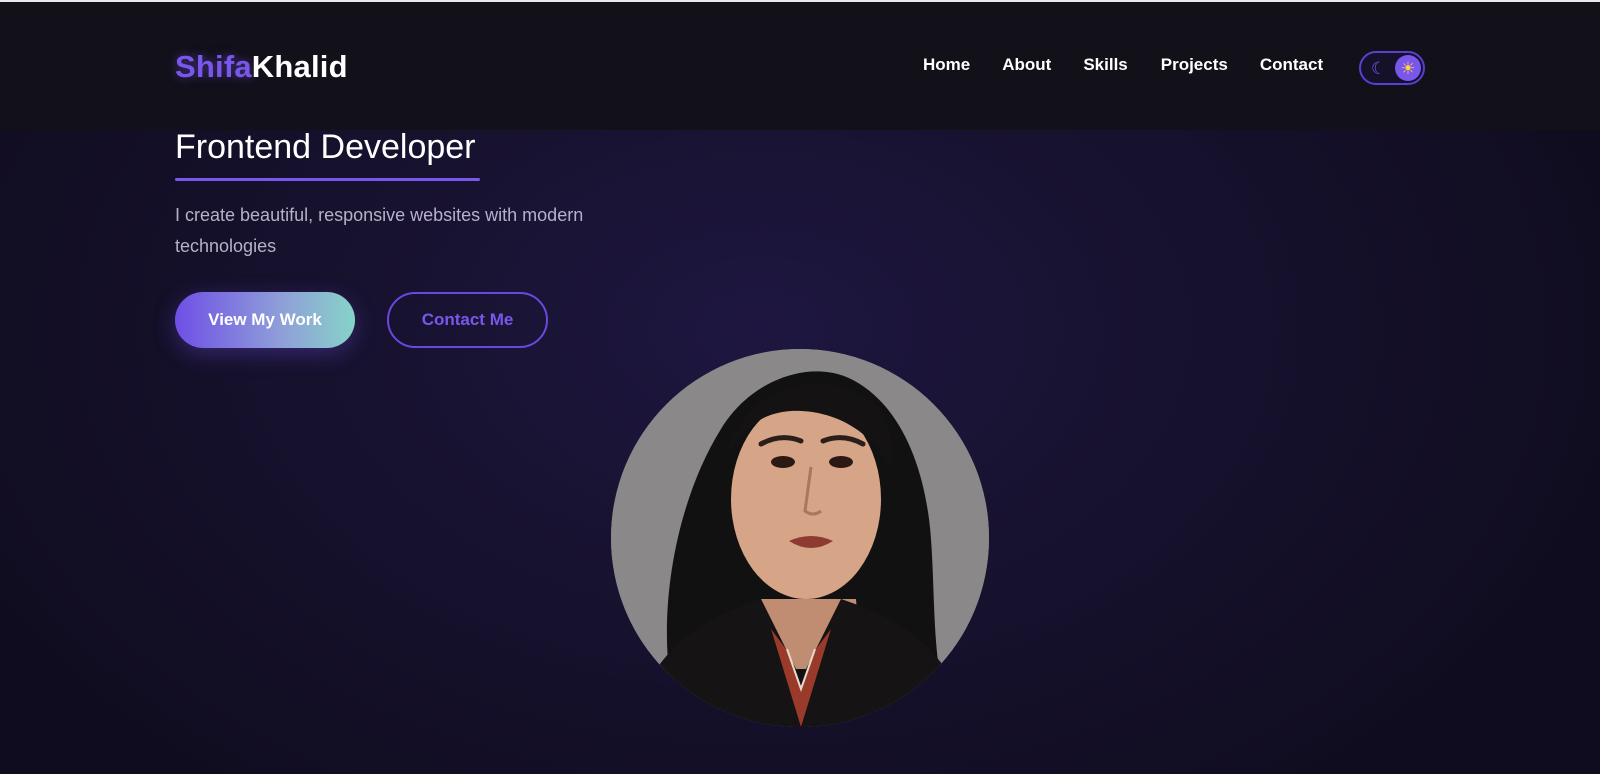  I want to click on theme-toggle: ☾ ☀, so click(1392, 68).